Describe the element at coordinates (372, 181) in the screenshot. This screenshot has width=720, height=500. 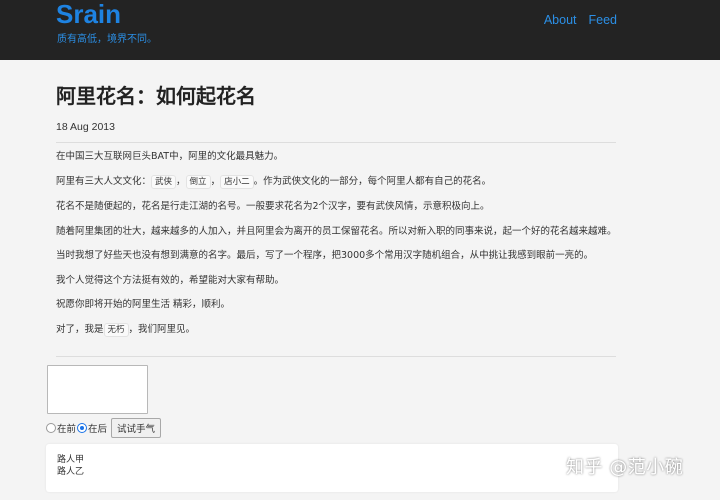
I see `text: 。作为武侠文化的一部分，每个阿里人都有自己的花名。` at that location.